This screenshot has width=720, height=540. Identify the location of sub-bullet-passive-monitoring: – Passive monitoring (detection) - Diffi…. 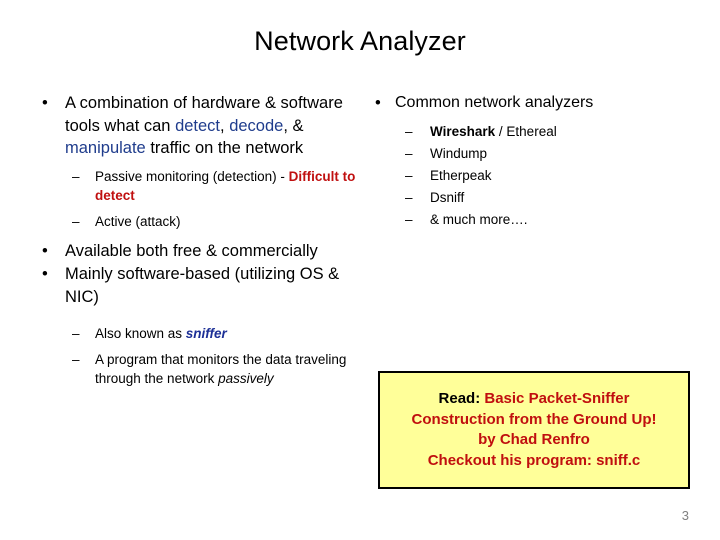
(196, 186).